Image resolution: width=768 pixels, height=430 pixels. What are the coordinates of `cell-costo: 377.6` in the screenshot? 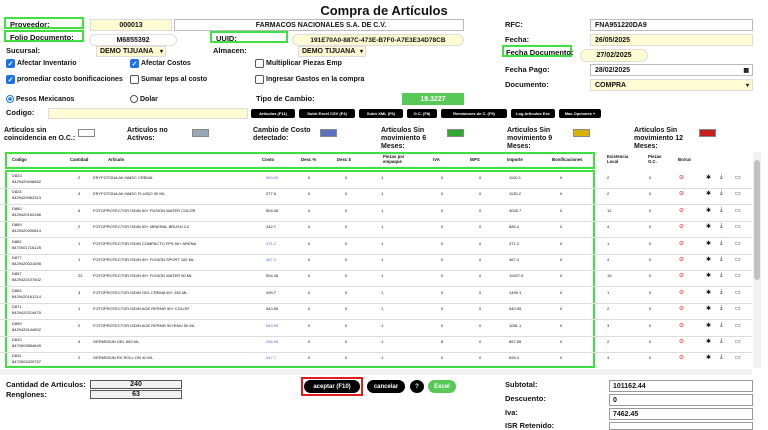 It's located at (271, 193).